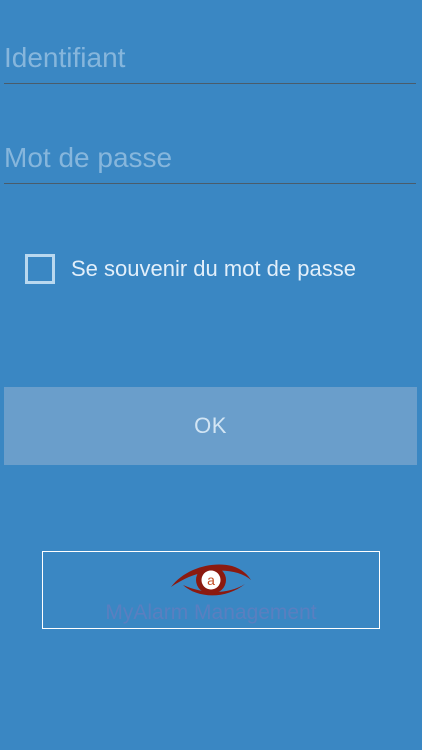  What do you see at coordinates (210, 426) in the screenshot?
I see `ok-button: OK` at bounding box center [210, 426].